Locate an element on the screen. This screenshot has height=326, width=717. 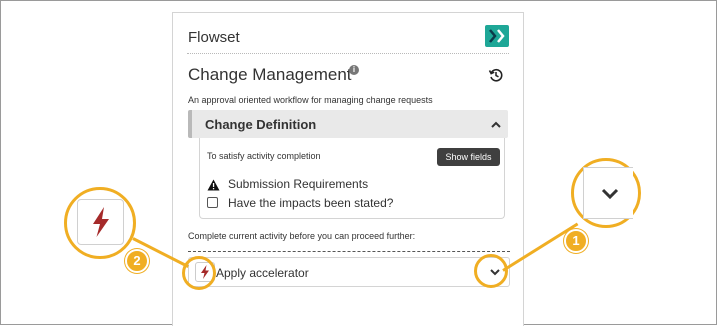
callout-badge-2: 2 is located at coordinates (137, 261).